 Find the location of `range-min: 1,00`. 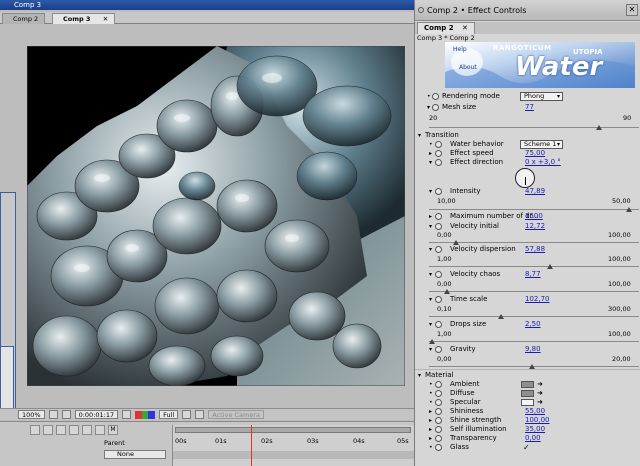

range-min: 1,00 is located at coordinates (444, 334).